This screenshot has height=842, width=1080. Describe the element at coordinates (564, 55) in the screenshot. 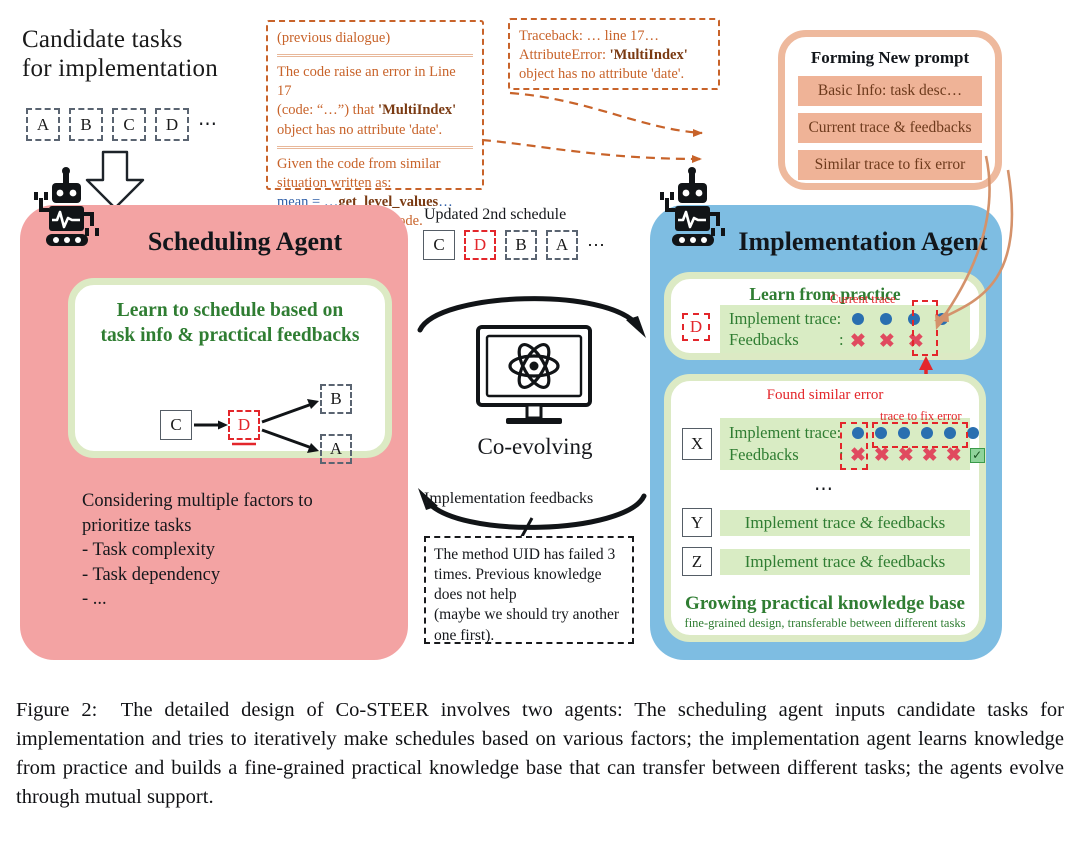

I see `traceback-line-2a: AttributeError:` at that location.